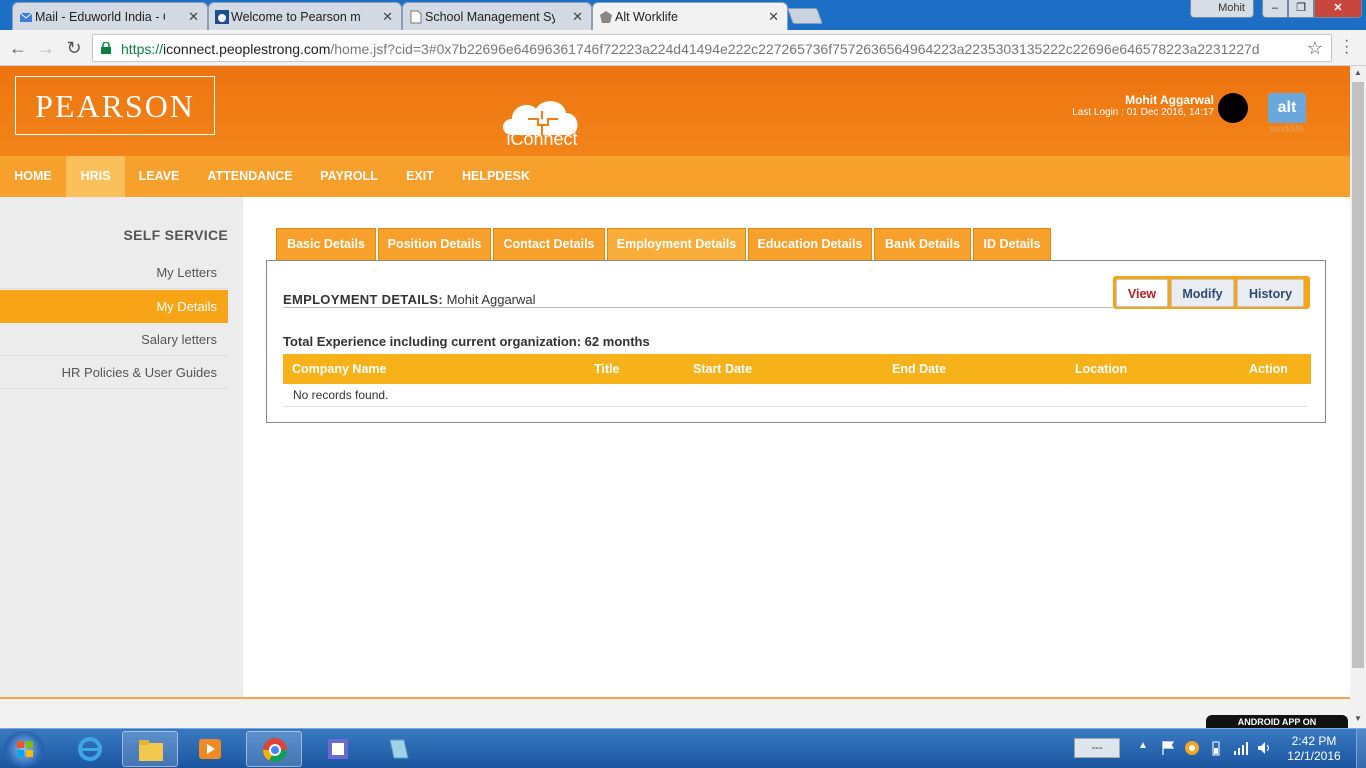  I want to click on browser-menu-icon: · · ·, so click(1346, 47).